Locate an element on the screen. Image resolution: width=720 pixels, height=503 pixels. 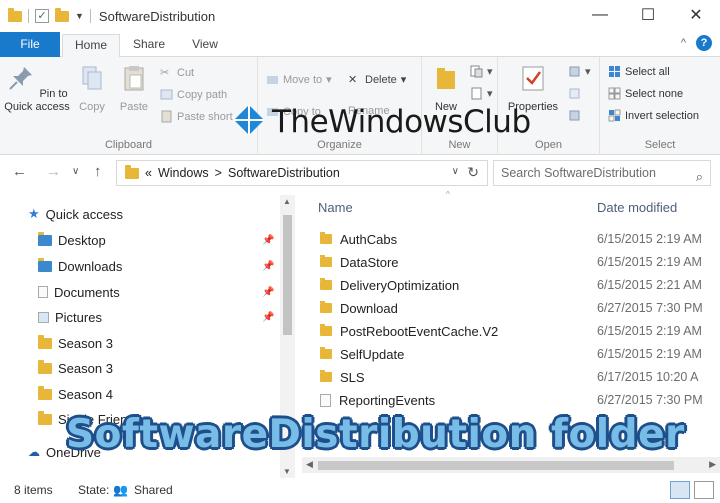
address-overflow: « is located at coordinates (148, 173).